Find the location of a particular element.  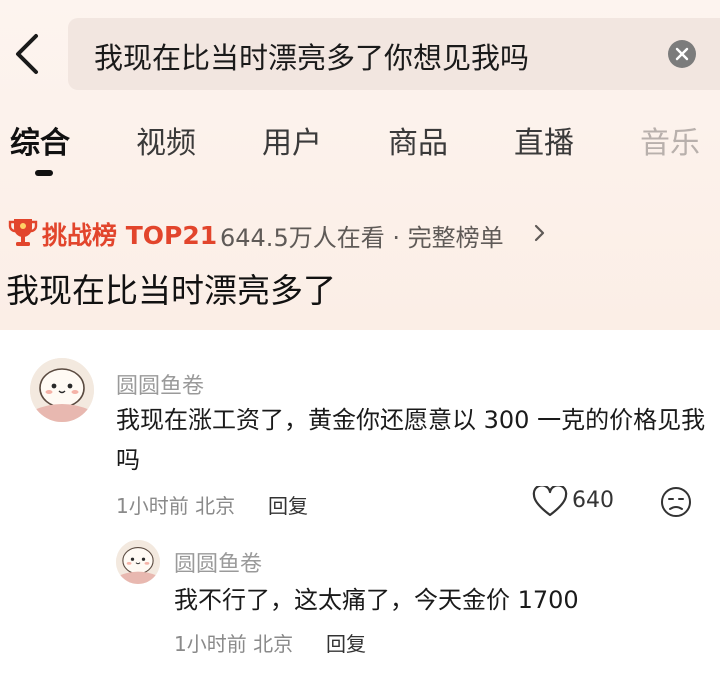

heart-icon is located at coordinates (550, 502).